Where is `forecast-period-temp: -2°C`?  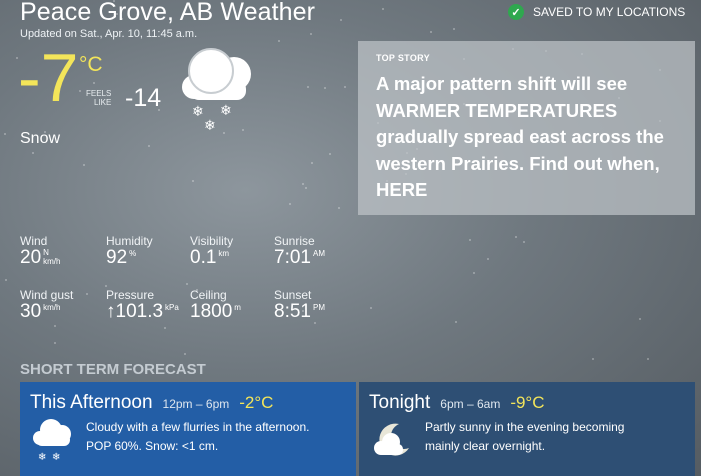
forecast-period-temp: -2°C is located at coordinates (256, 402).